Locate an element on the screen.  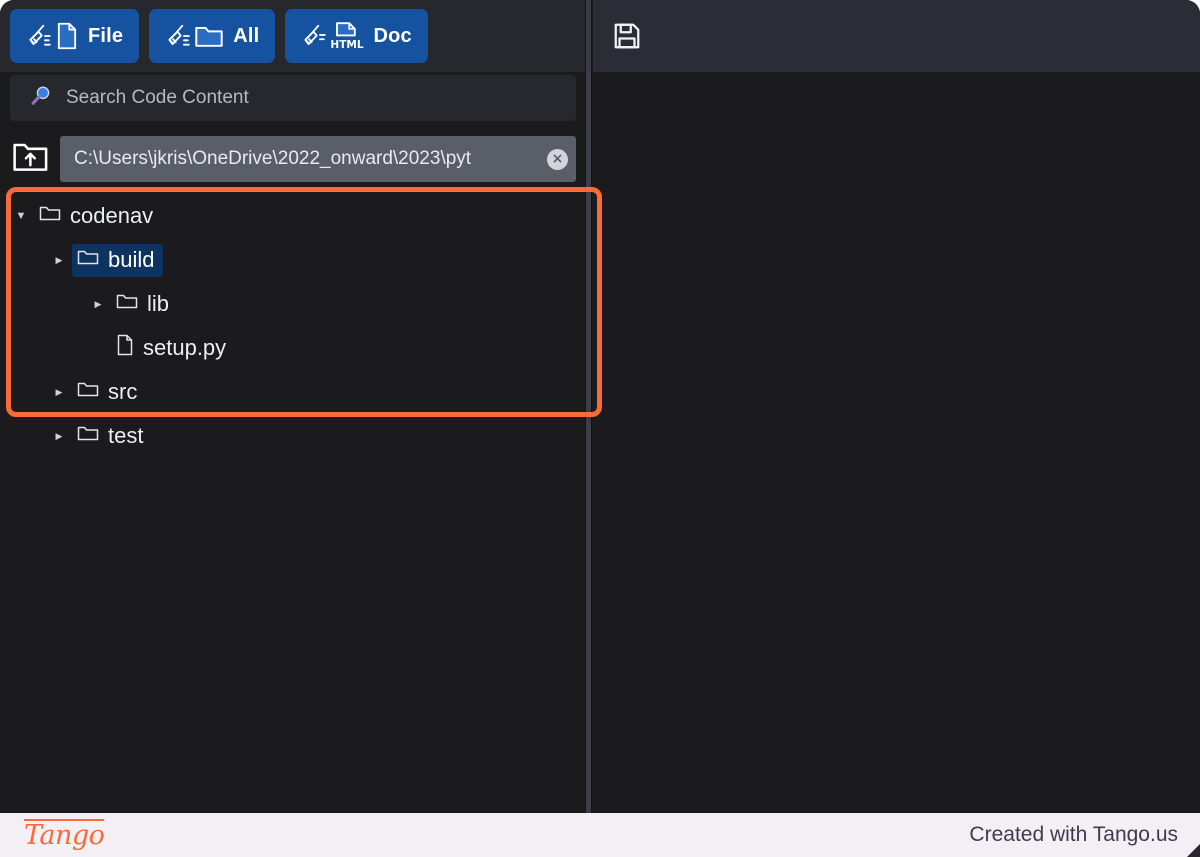
tree-row: ▶ src is located at coordinates (293, 392).